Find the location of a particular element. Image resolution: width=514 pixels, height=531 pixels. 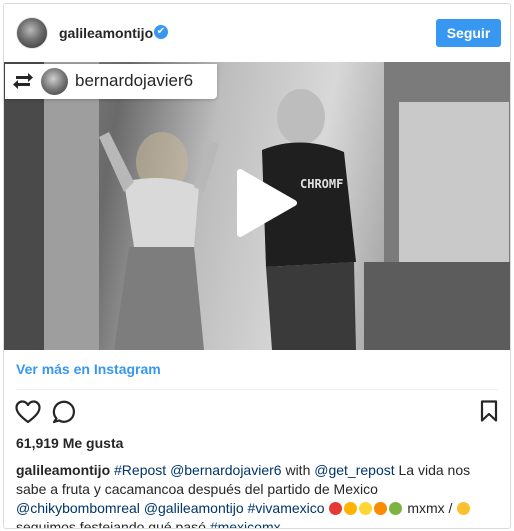

shirt-text: CHROMF is located at coordinates (322, 184).